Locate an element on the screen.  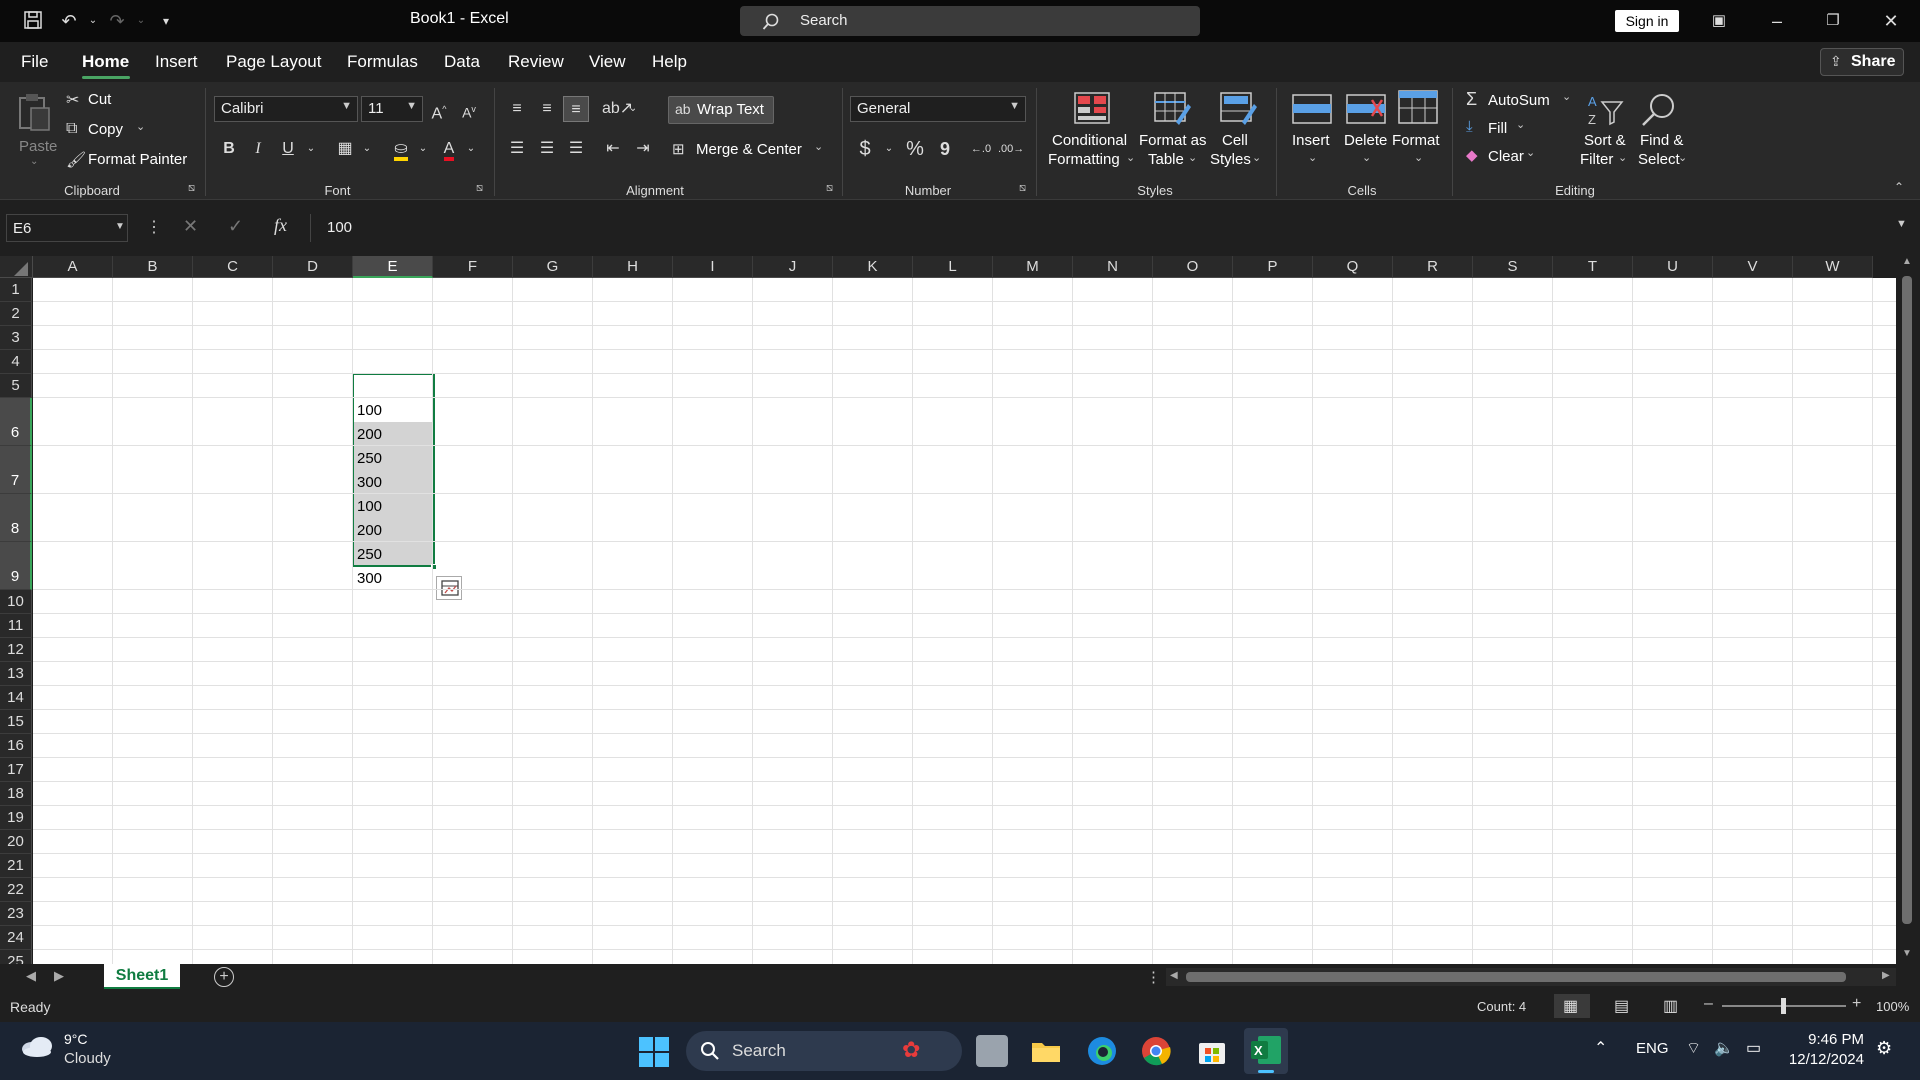
show-hidden-icons: ⌃ is located at coordinates (1600, 1048).